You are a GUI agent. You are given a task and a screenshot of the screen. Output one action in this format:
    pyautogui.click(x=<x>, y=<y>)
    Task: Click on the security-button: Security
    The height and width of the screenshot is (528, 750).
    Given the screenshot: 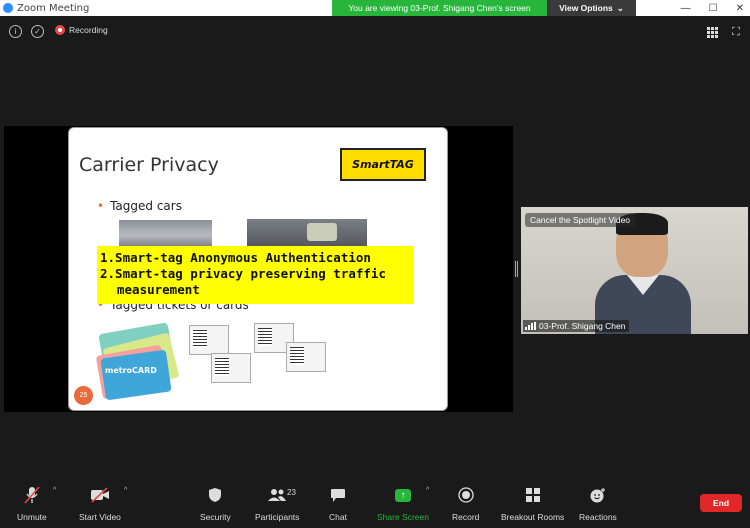 What is the action you would take?
    pyautogui.click(x=215, y=504)
    